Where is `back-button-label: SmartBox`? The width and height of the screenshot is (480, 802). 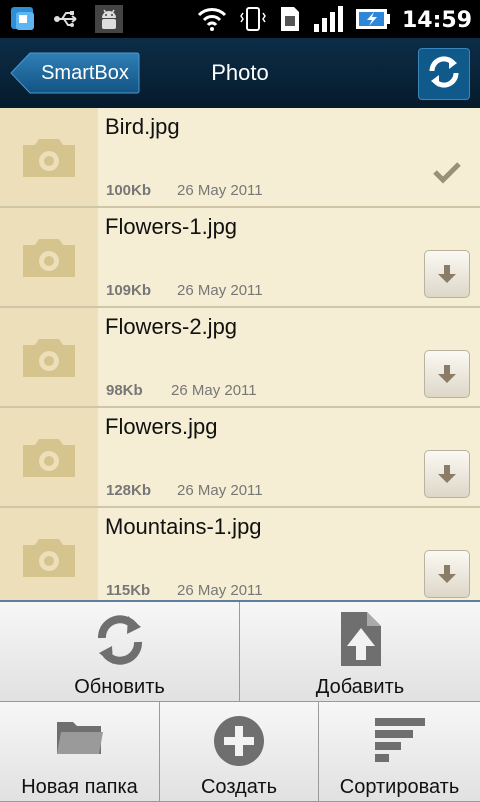
back-button-label: SmartBox is located at coordinates (85, 72).